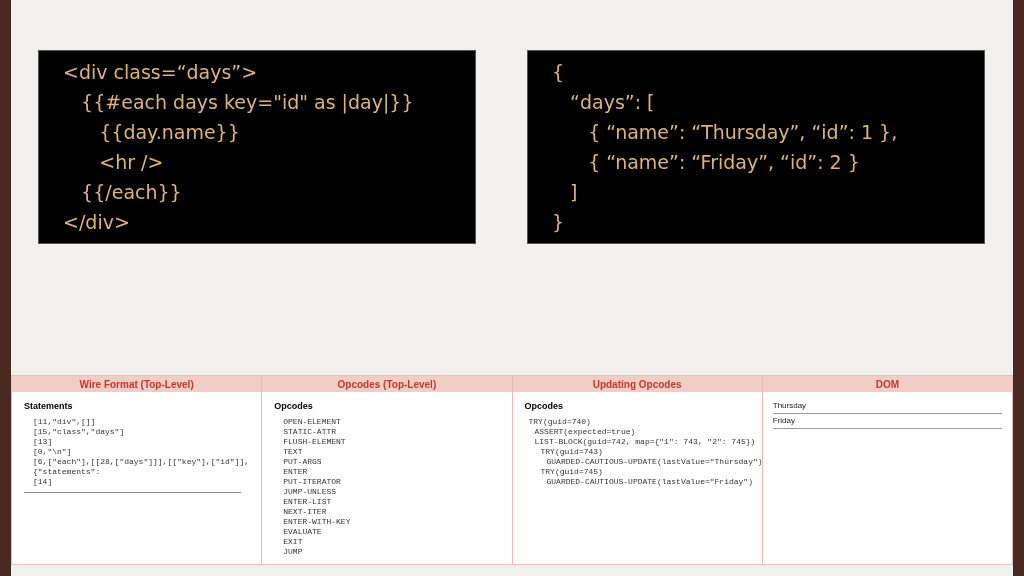 This screenshot has height=576, width=1024. Describe the element at coordinates (558, 222) in the screenshot. I see `code-line: }` at that location.